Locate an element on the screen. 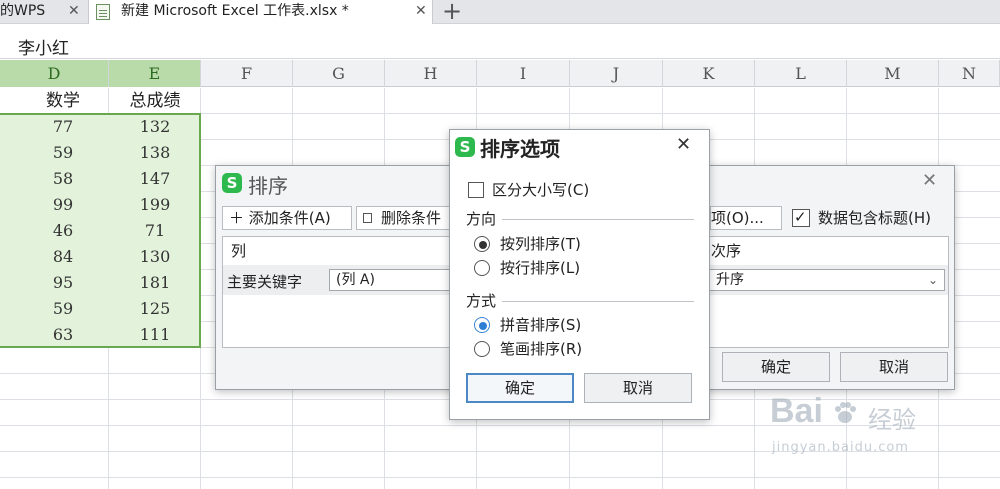 The width and height of the screenshot is (1000, 489). sort-by-column-radio is located at coordinates (482, 244).